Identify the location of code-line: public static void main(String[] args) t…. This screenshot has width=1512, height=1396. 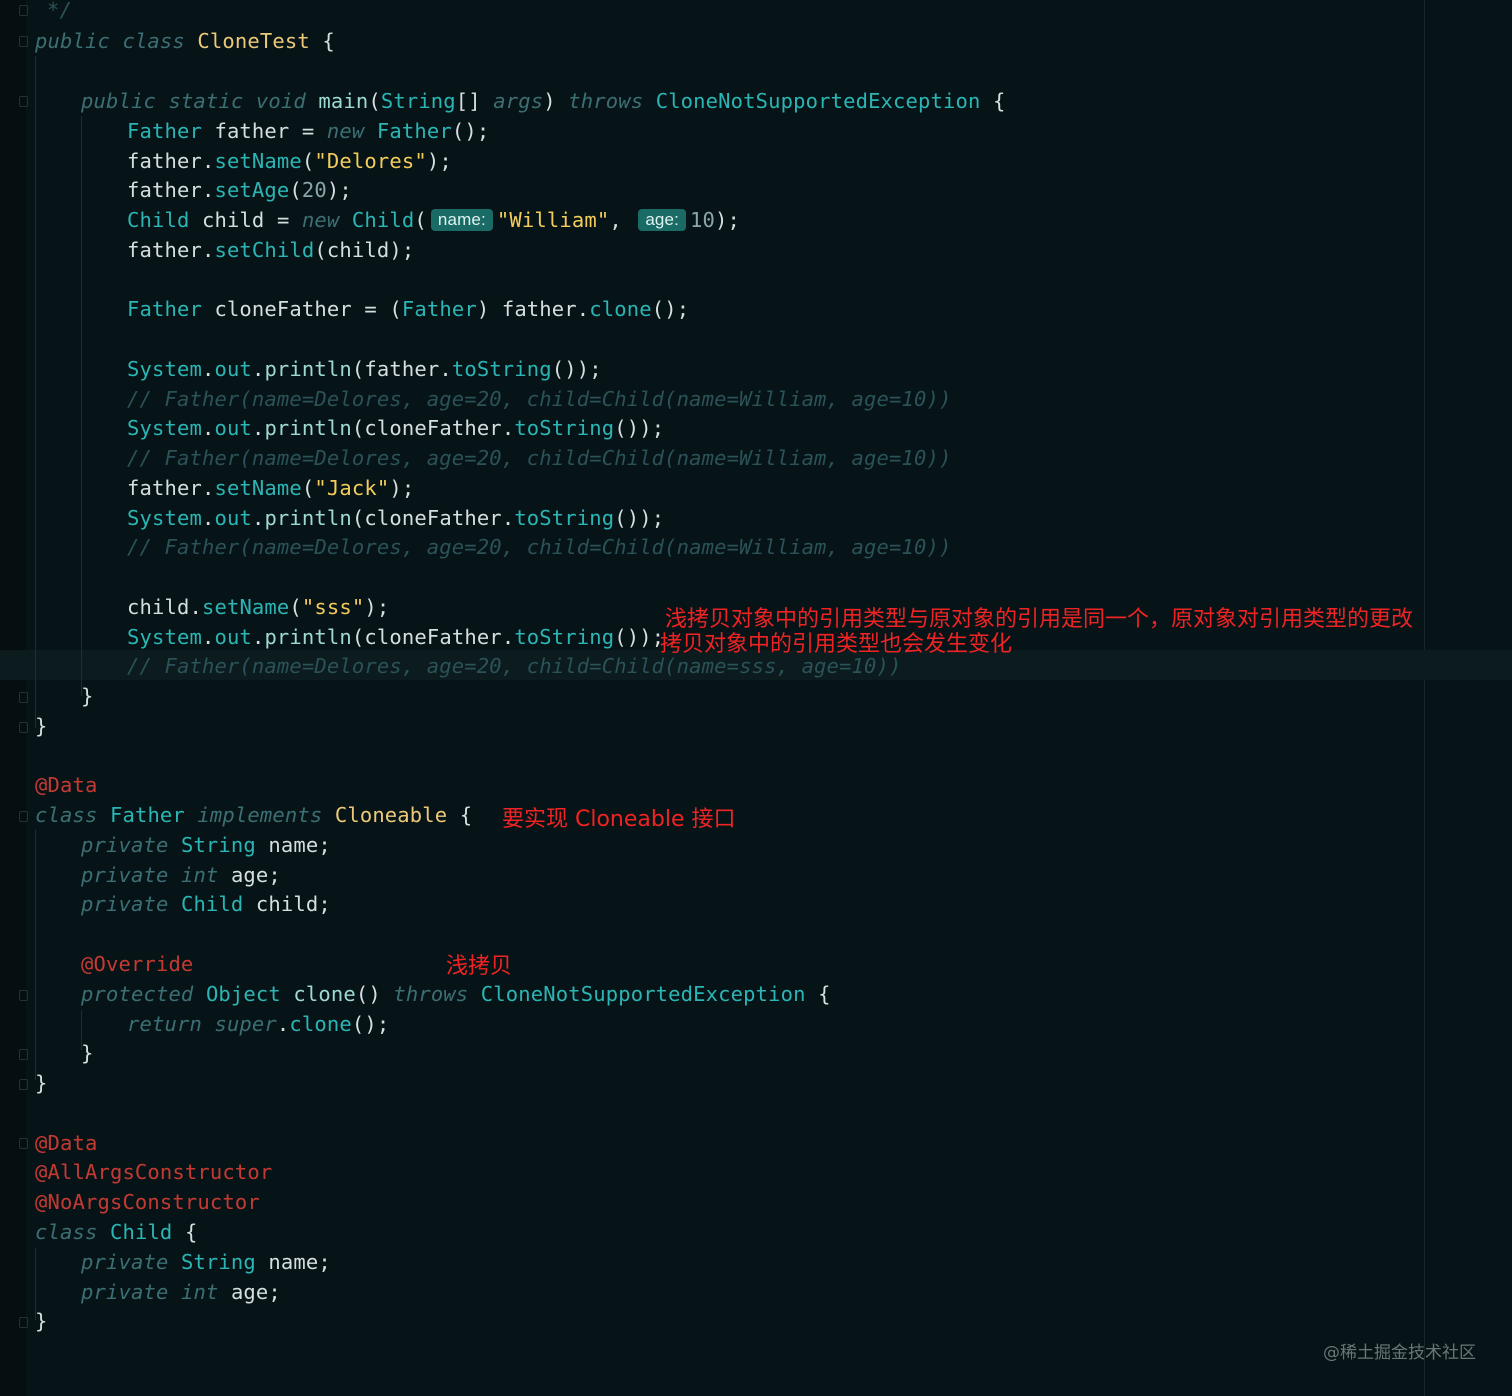
(543, 101).